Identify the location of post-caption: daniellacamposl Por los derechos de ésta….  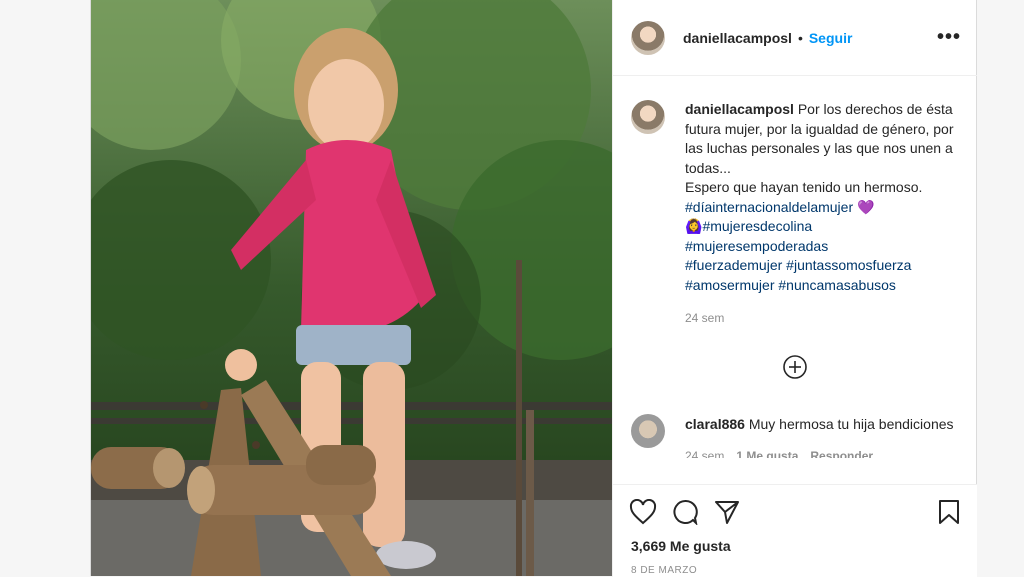
(796, 214).